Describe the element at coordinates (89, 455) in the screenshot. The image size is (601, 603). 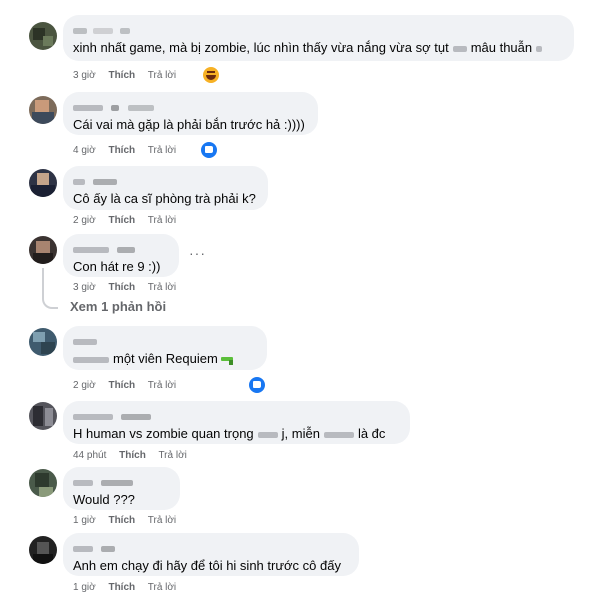
I see `comment-time: 44 phút` at that location.